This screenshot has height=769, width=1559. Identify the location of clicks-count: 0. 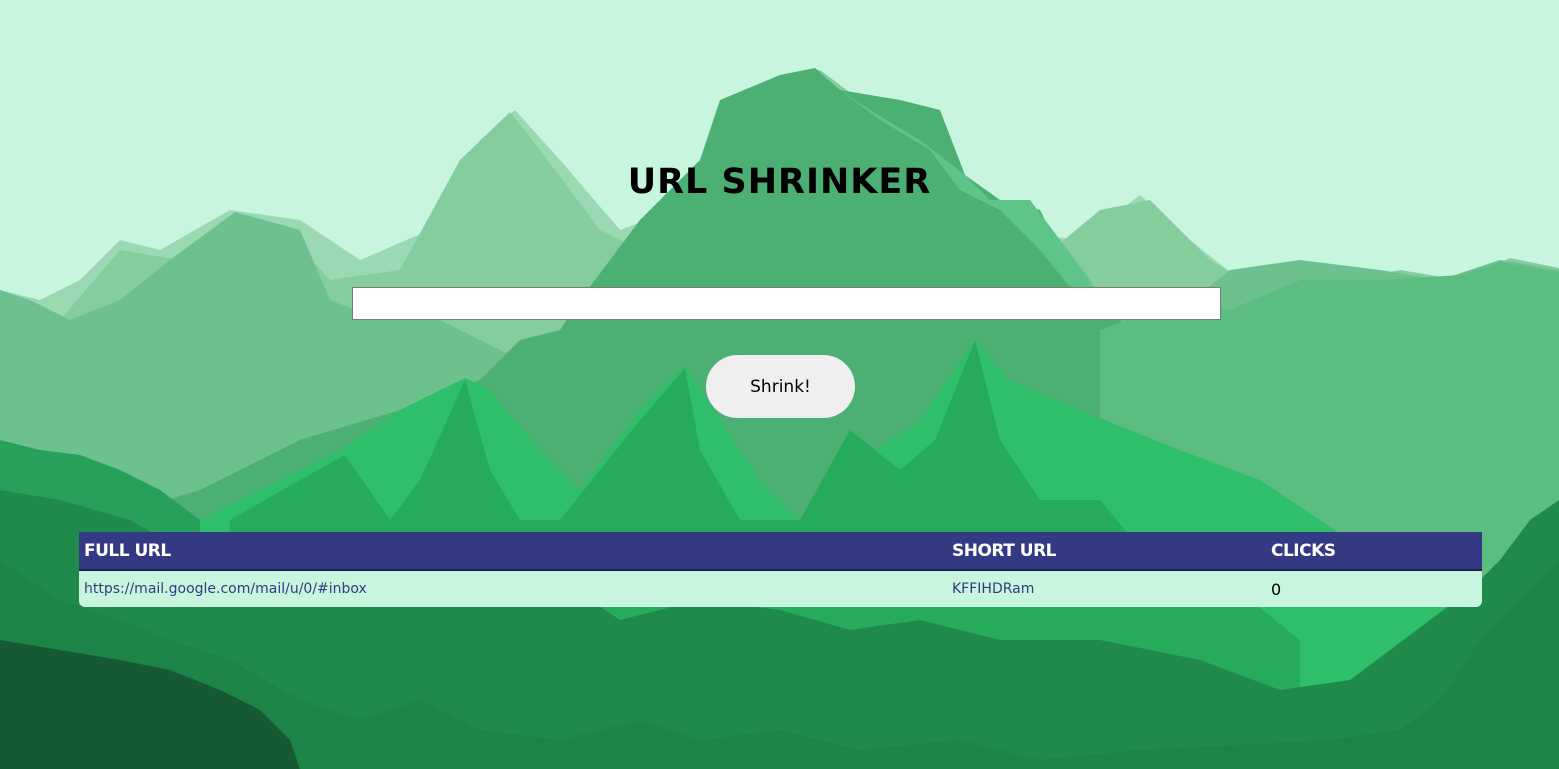
(1276, 589).